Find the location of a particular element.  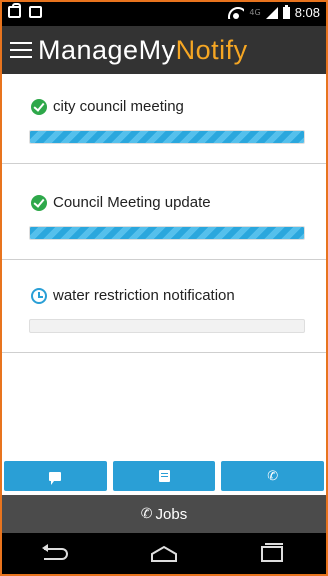

network-label: 4G is located at coordinates (255, 12).